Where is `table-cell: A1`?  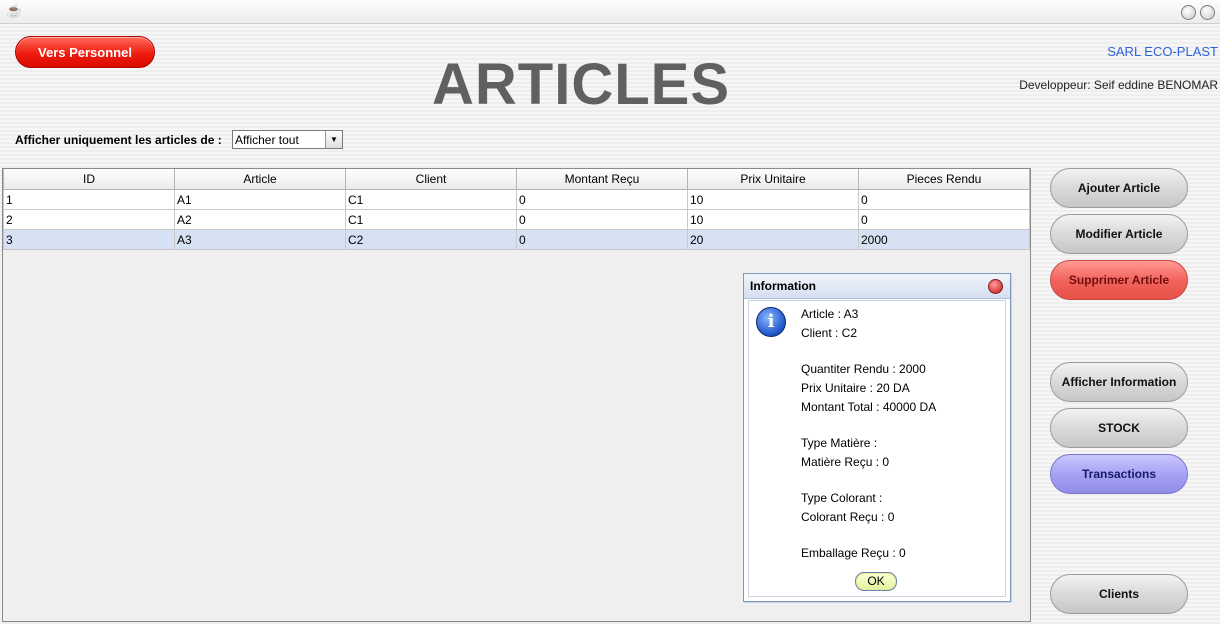
table-cell: A1 is located at coordinates (260, 199).